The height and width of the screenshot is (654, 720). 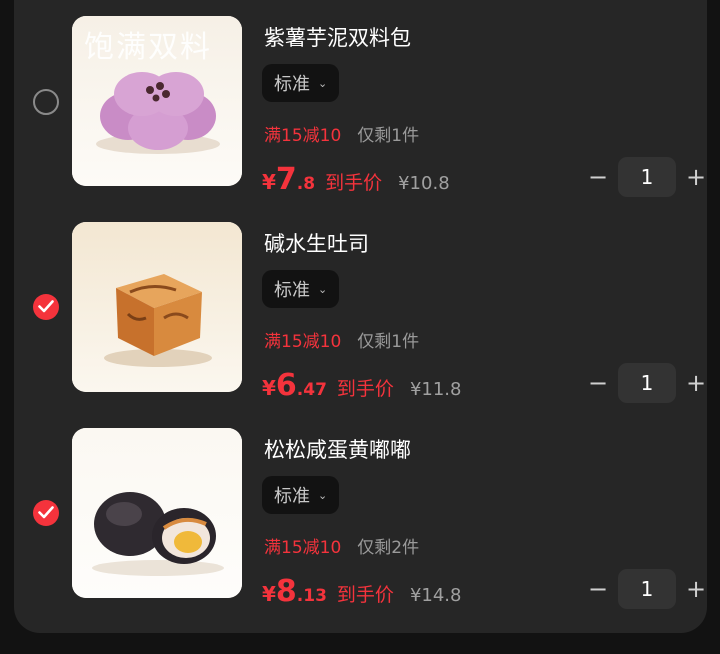 I want to click on price-row: ¥ 6 .47 到手价 ¥11.8, so click(x=361, y=385).